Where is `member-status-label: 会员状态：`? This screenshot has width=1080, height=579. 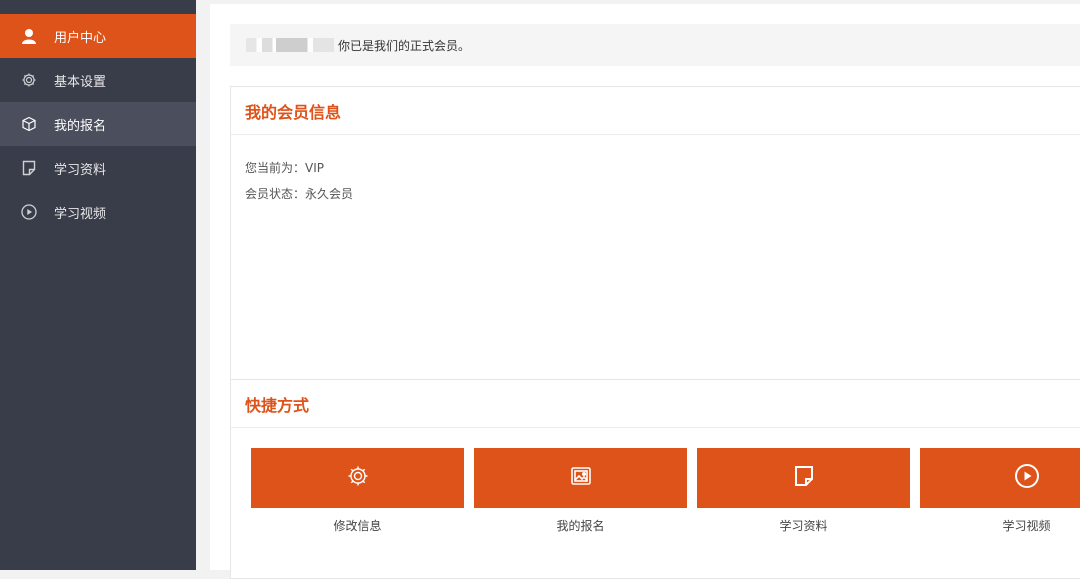 member-status-label: 会员状态： is located at coordinates (275, 194).